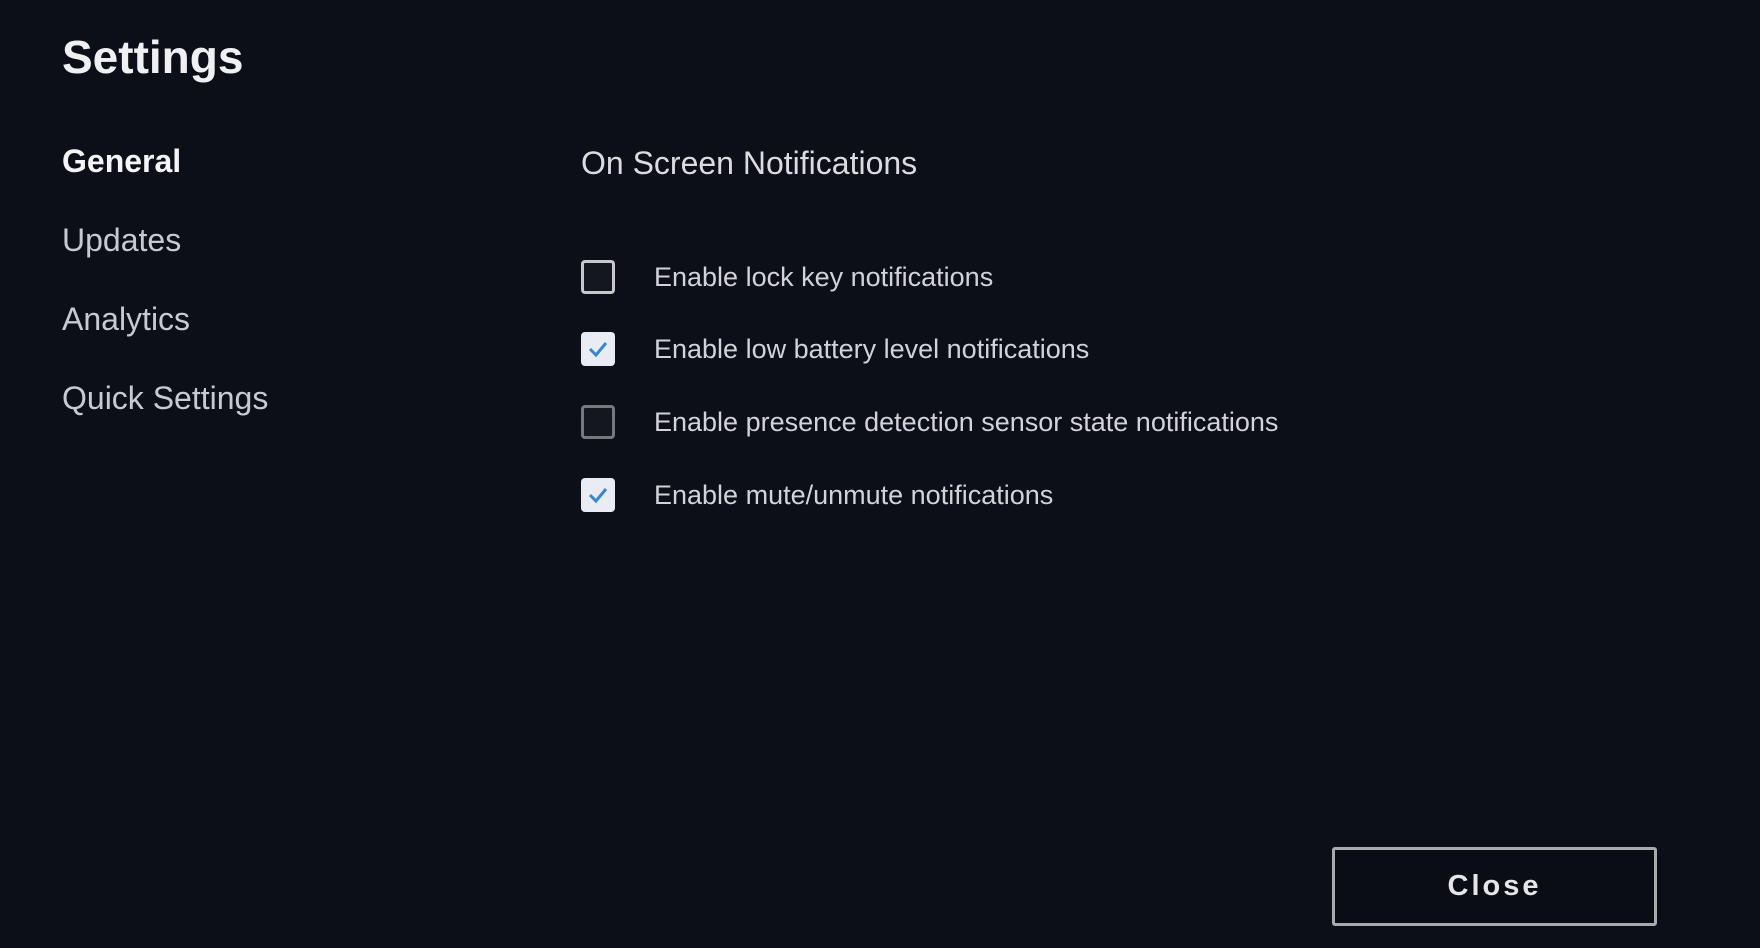  What do you see at coordinates (749, 163) in the screenshot?
I see `section-title: On Screen Notifications` at bounding box center [749, 163].